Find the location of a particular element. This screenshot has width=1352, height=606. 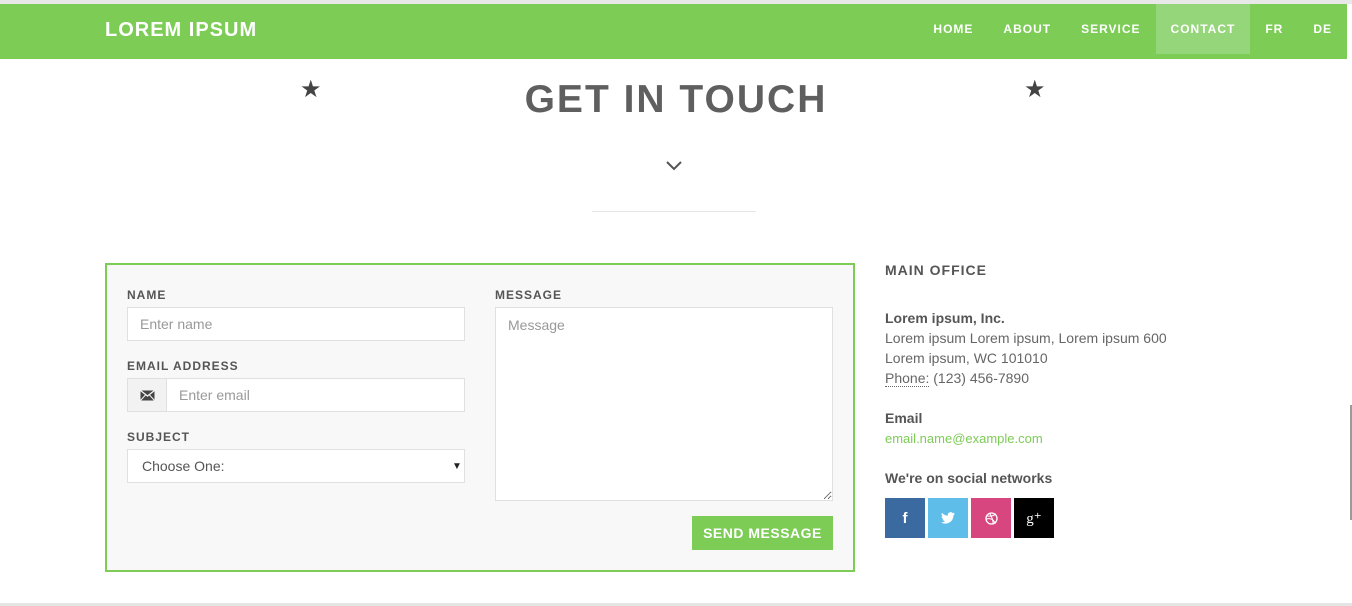

brand-logo: LOREM IPSUM is located at coordinates (181, 30).